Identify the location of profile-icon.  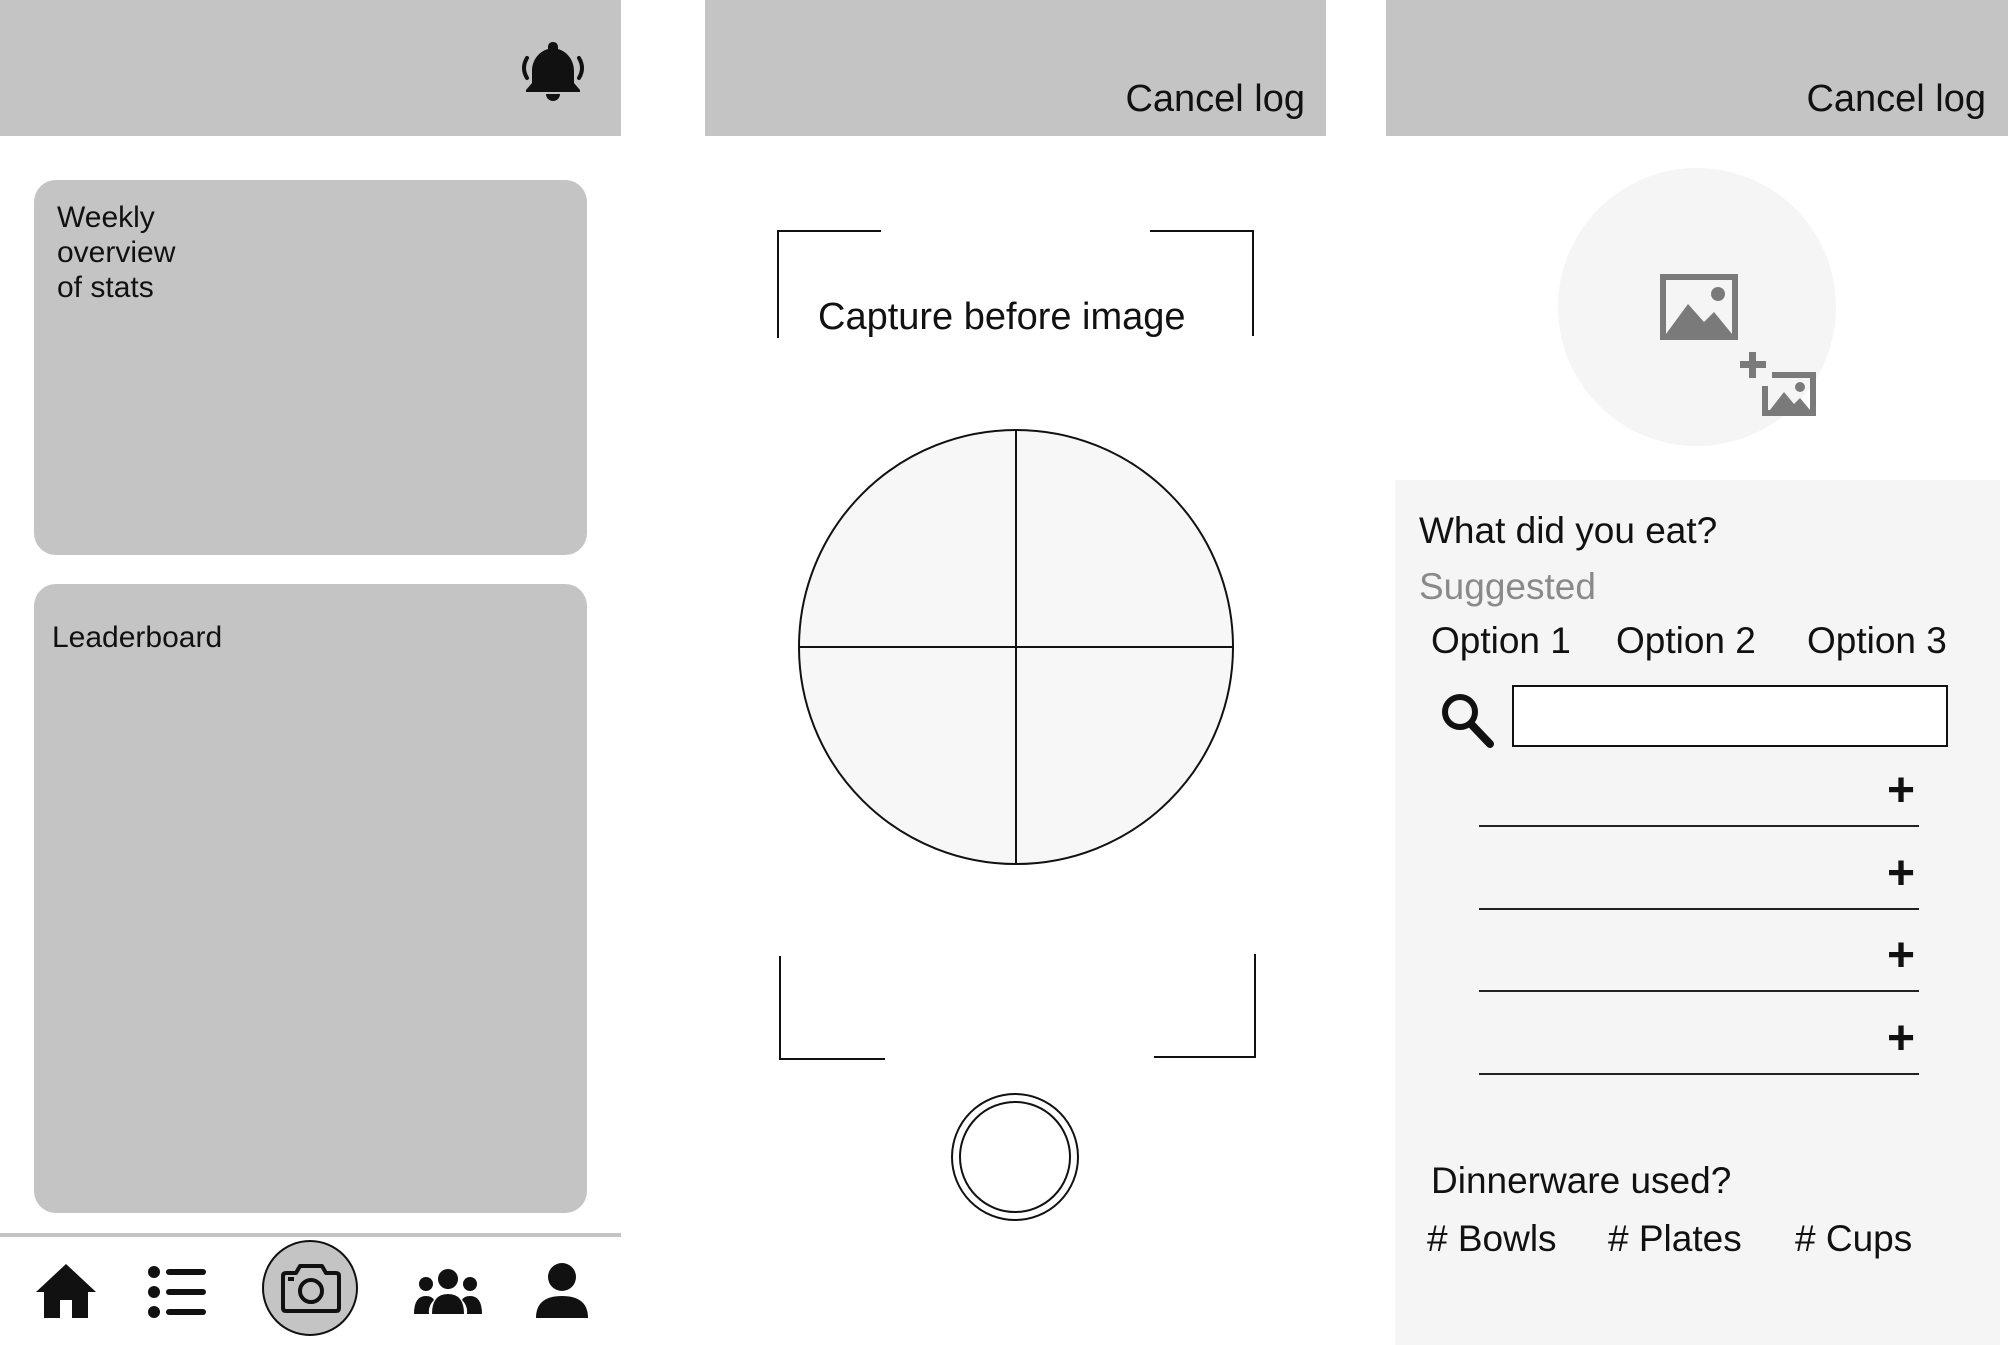
(562, 1290).